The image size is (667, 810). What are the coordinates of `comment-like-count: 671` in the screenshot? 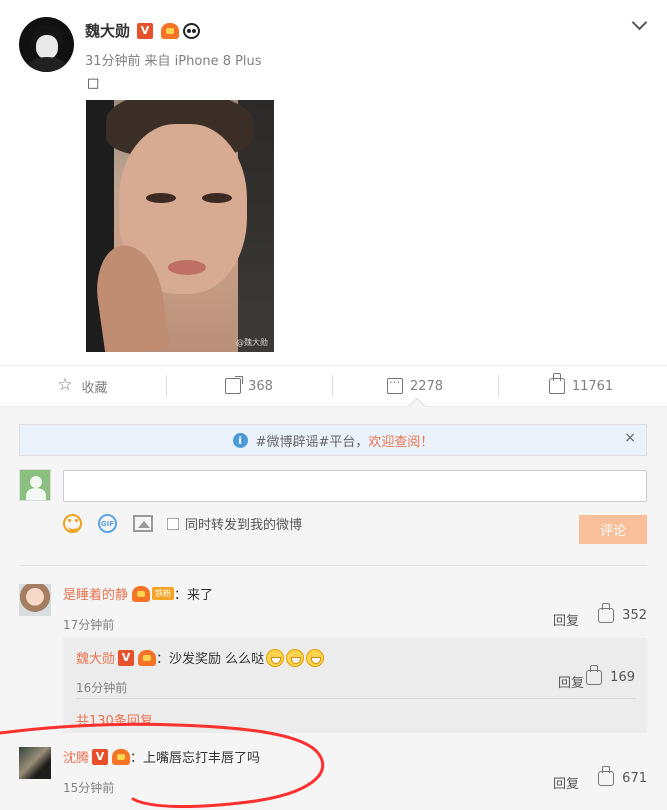 It's located at (634, 778).